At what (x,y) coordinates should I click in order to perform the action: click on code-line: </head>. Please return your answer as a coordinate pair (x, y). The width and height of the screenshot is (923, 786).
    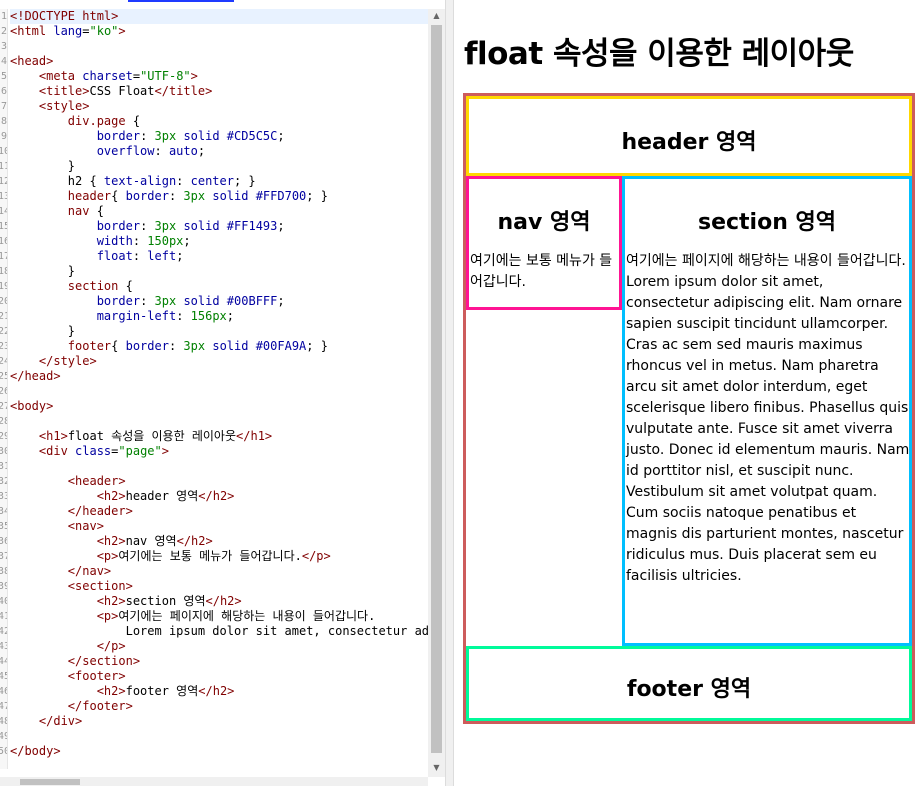
    Looking at the image, I should click on (35, 376).